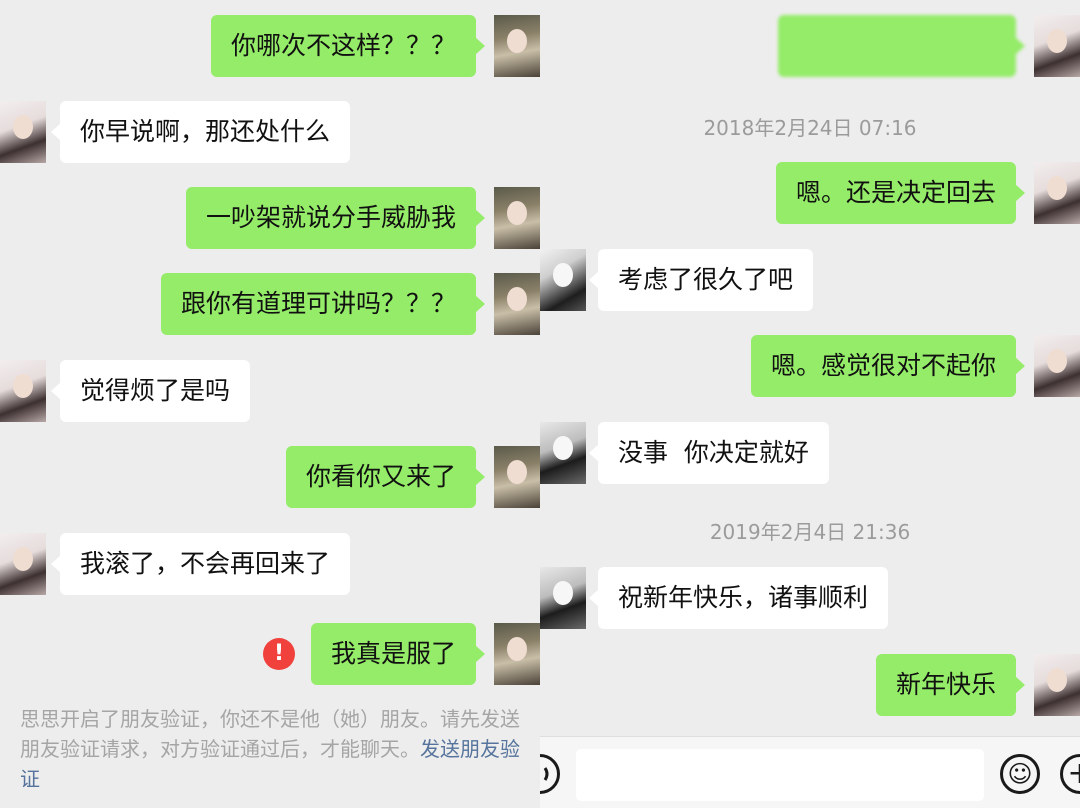 The width and height of the screenshot is (1080, 808). Describe the element at coordinates (701, 280) in the screenshot. I see `message-bubble-received: 考虑了很久了吧` at that location.